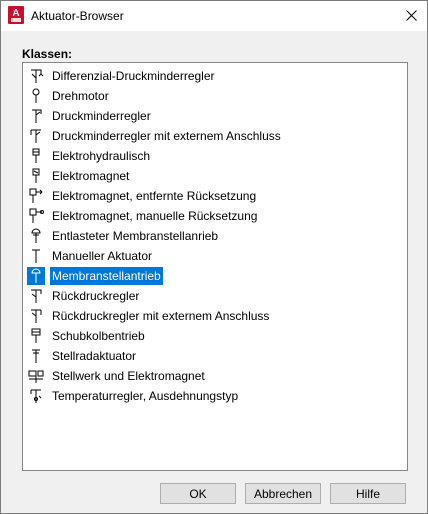  Describe the element at coordinates (197, 176) in the screenshot. I see `list-item: Elektromagnet` at that location.